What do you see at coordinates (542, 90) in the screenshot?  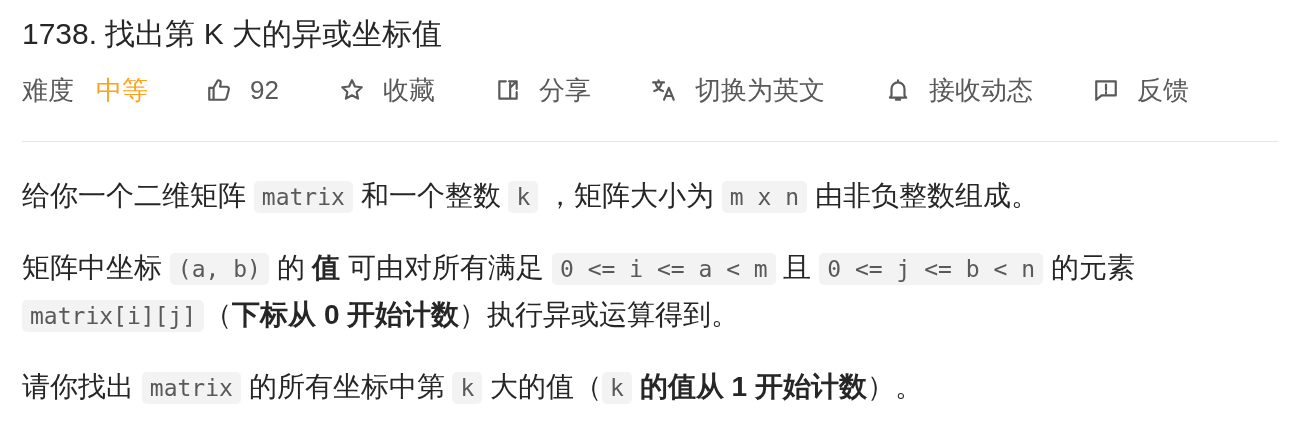 I see `share-button: 分享` at bounding box center [542, 90].